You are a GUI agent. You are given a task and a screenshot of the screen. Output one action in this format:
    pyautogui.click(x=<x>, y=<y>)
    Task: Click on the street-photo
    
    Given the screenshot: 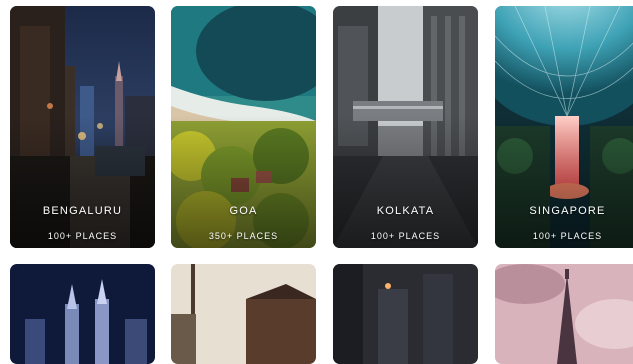 What is the action you would take?
    pyautogui.click(x=243, y=314)
    